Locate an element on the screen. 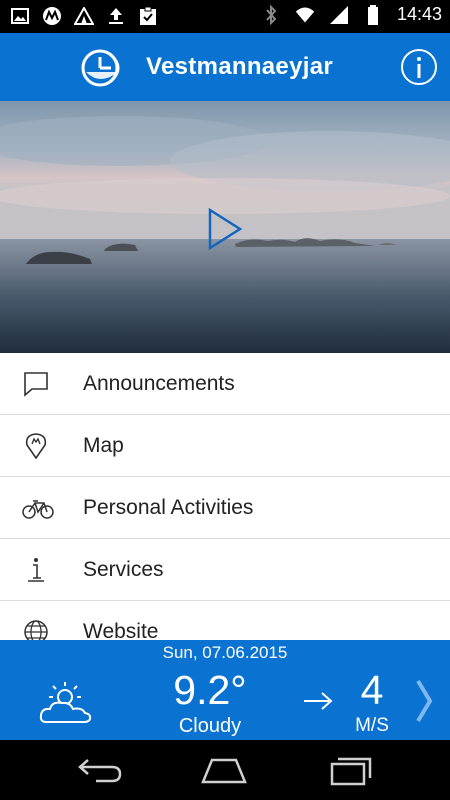 This screenshot has height=800, width=450. bicycle-icon is located at coordinates (38, 508).